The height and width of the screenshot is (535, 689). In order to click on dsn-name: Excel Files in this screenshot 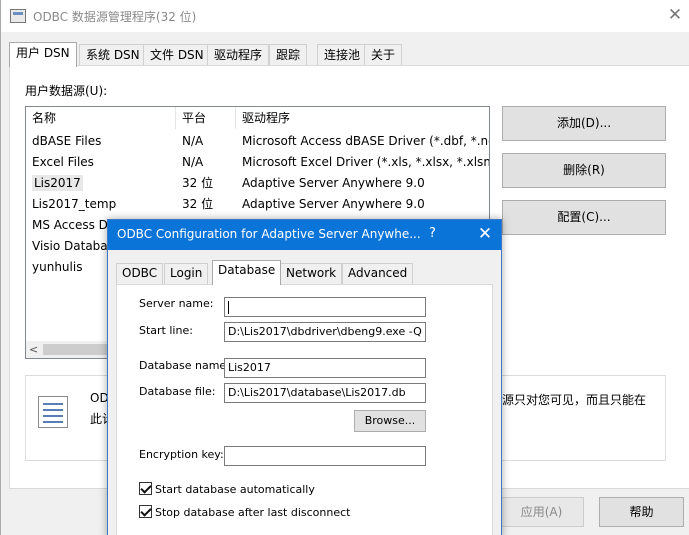, I will do `click(63, 162)`.